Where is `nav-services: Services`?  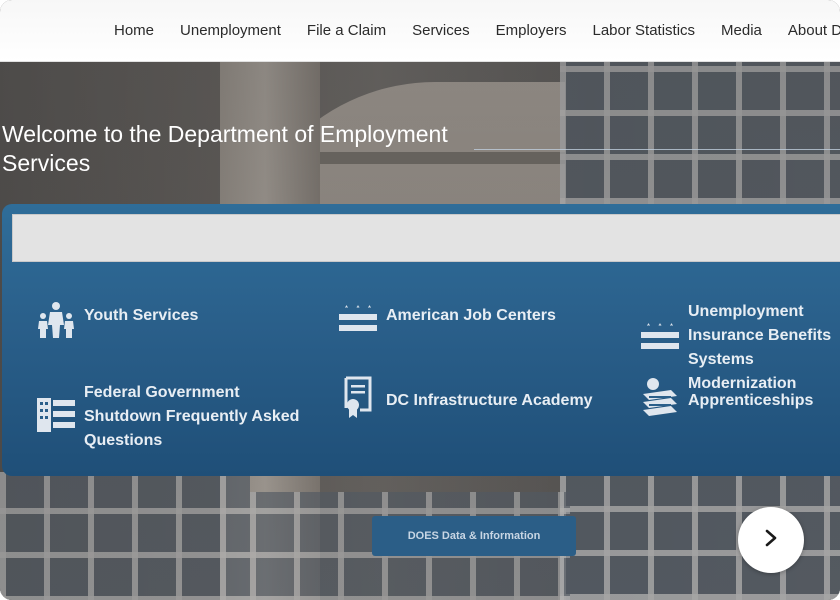 nav-services: Services is located at coordinates (441, 30).